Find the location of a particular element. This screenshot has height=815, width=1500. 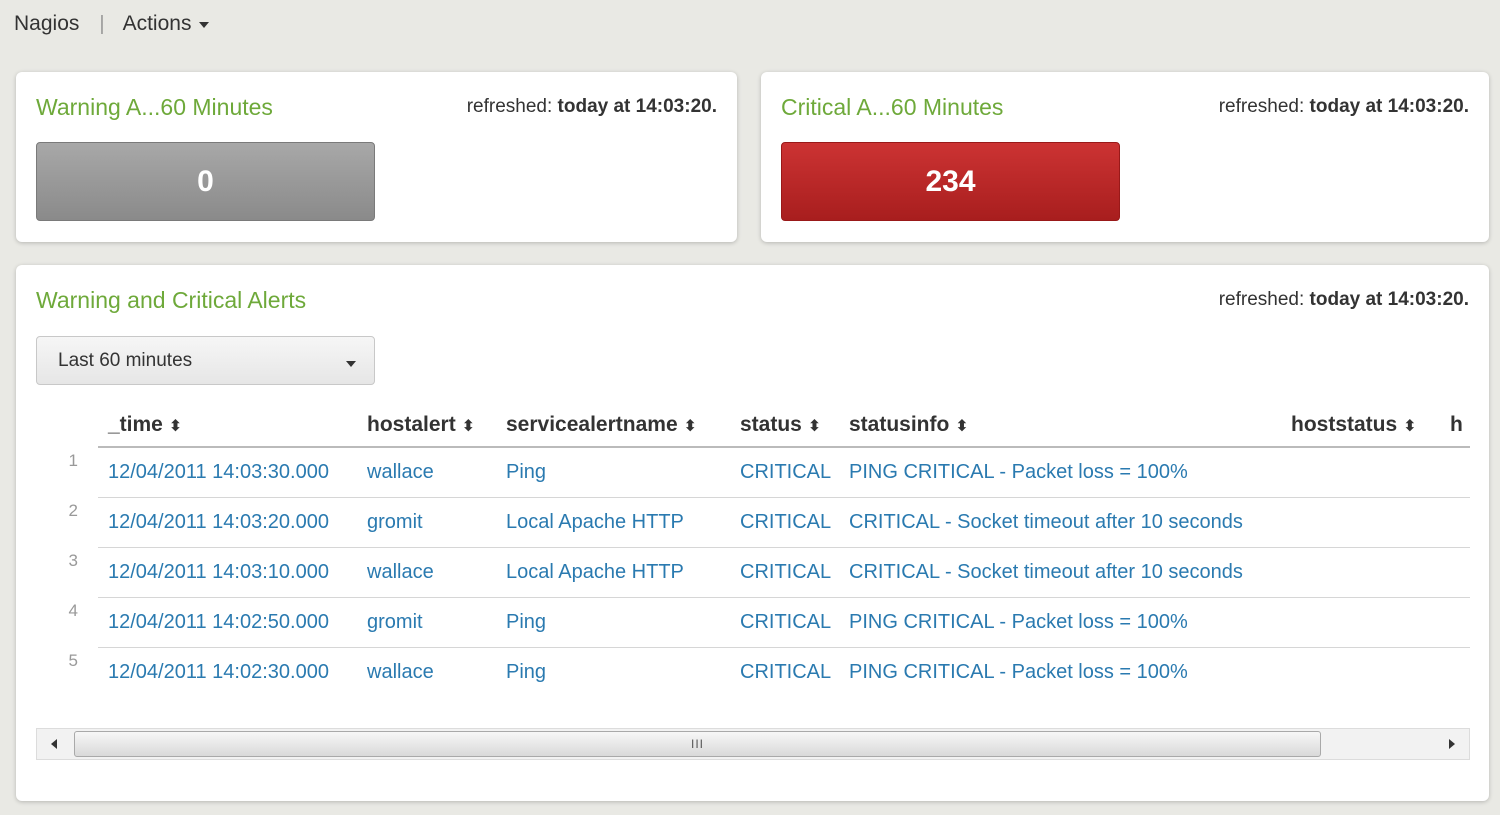

critical-count-badge: 234 is located at coordinates (950, 181).